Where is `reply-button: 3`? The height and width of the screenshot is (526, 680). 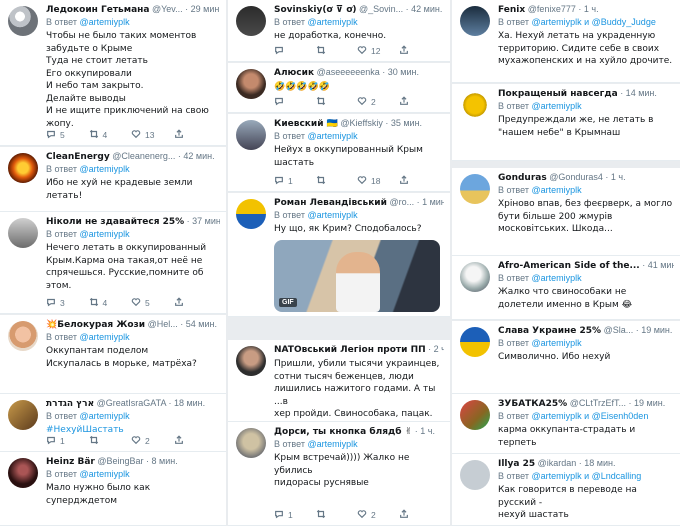 reply-button: 3 is located at coordinates (67, 303).